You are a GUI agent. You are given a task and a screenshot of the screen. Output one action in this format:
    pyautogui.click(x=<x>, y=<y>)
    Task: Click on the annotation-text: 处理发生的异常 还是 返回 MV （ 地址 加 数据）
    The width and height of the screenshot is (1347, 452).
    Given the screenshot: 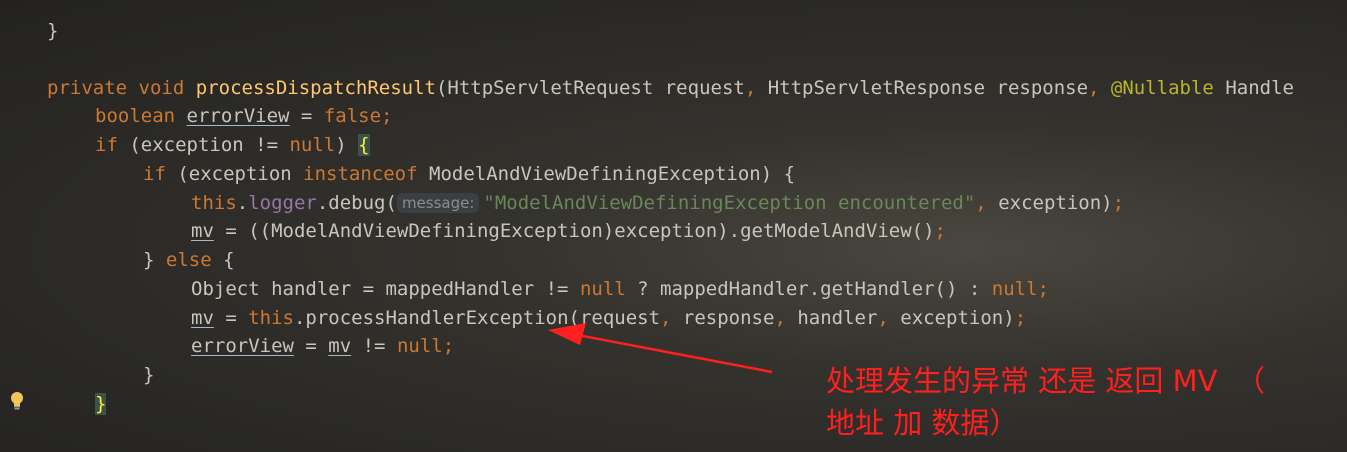 What is the action you would take?
    pyautogui.click(x=1045, y=402)
    